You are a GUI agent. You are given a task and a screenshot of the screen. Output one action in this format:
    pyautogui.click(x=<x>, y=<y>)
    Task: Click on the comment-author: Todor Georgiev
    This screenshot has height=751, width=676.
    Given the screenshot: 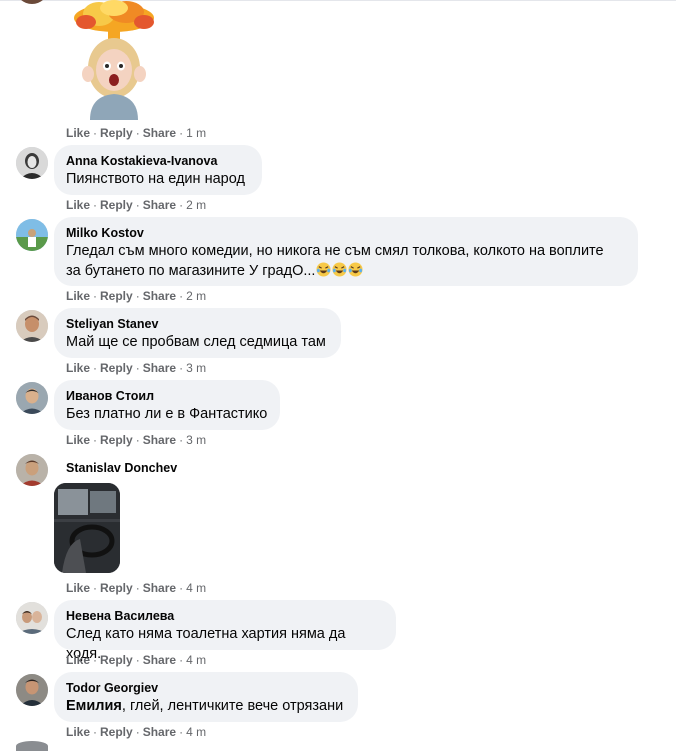 What is the action you would take?
    pyautogui.click(x=206, y=688)
    